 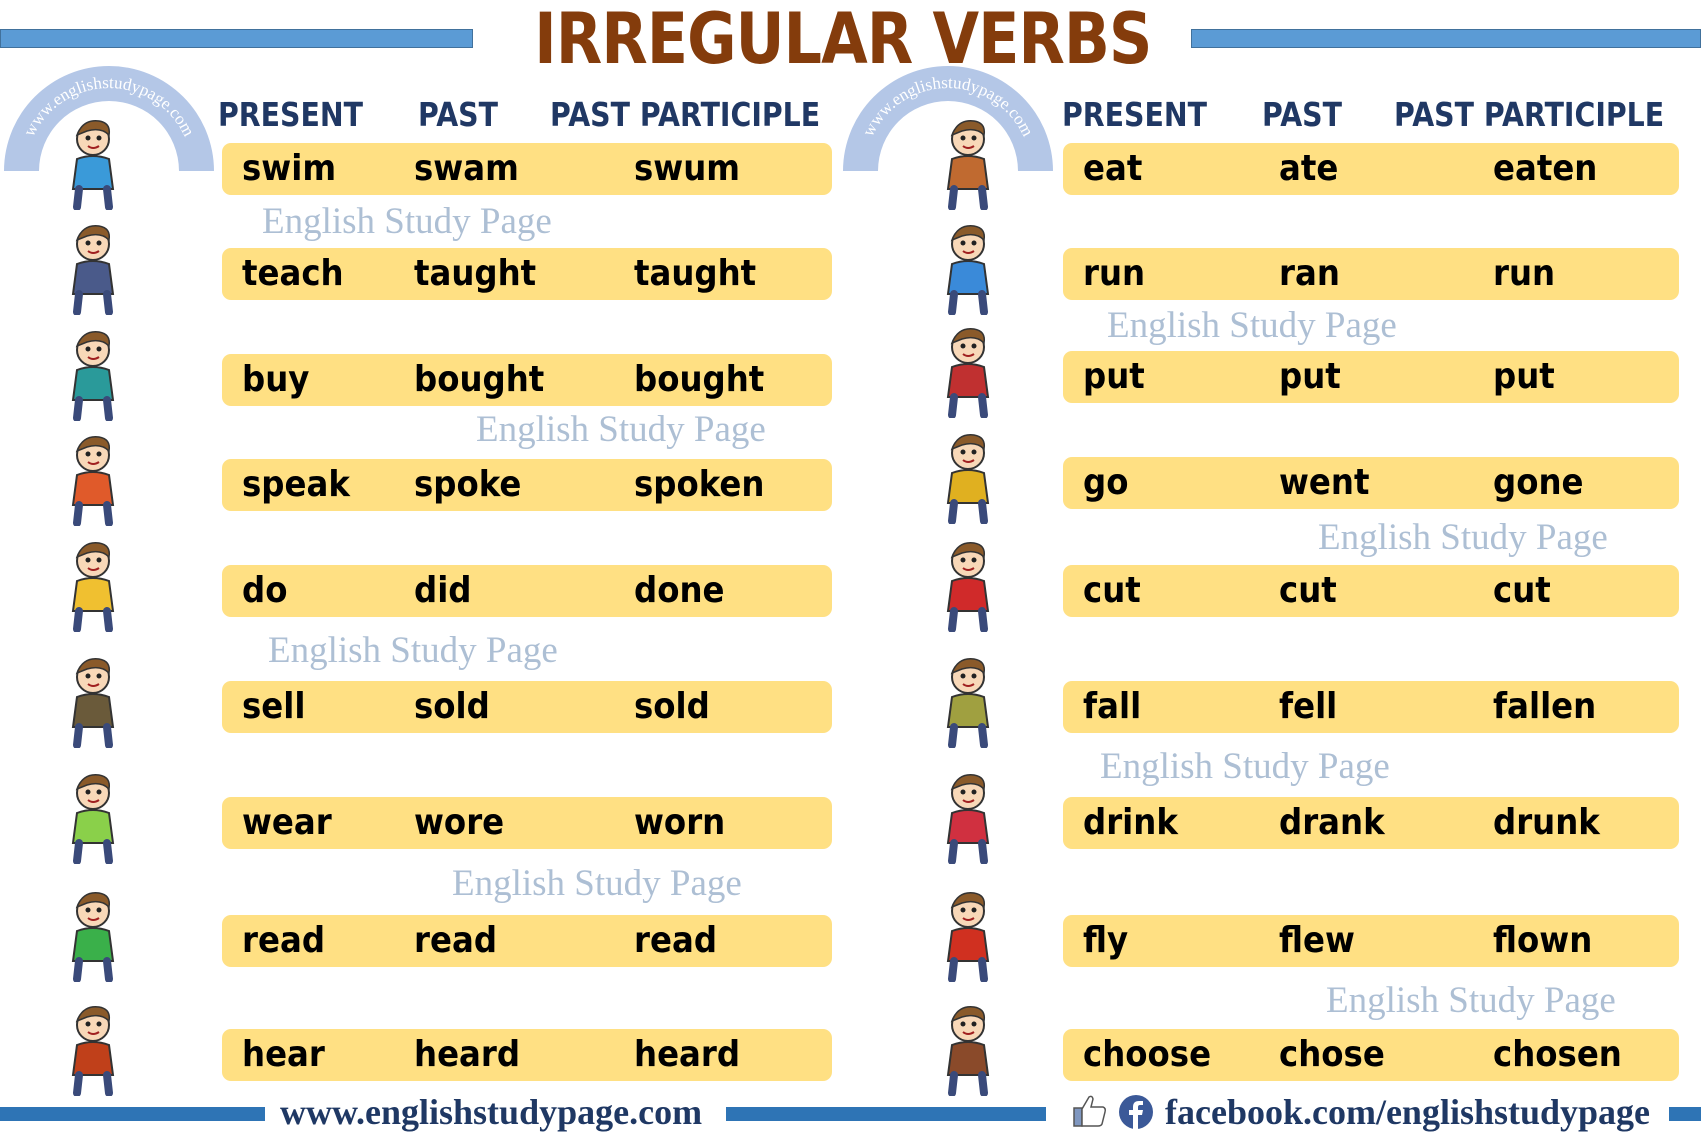 What do you see at coordinates (1371, 483) in the screenshot?
I see `verb-row: go went gone` at bounding box center [1371, 483].